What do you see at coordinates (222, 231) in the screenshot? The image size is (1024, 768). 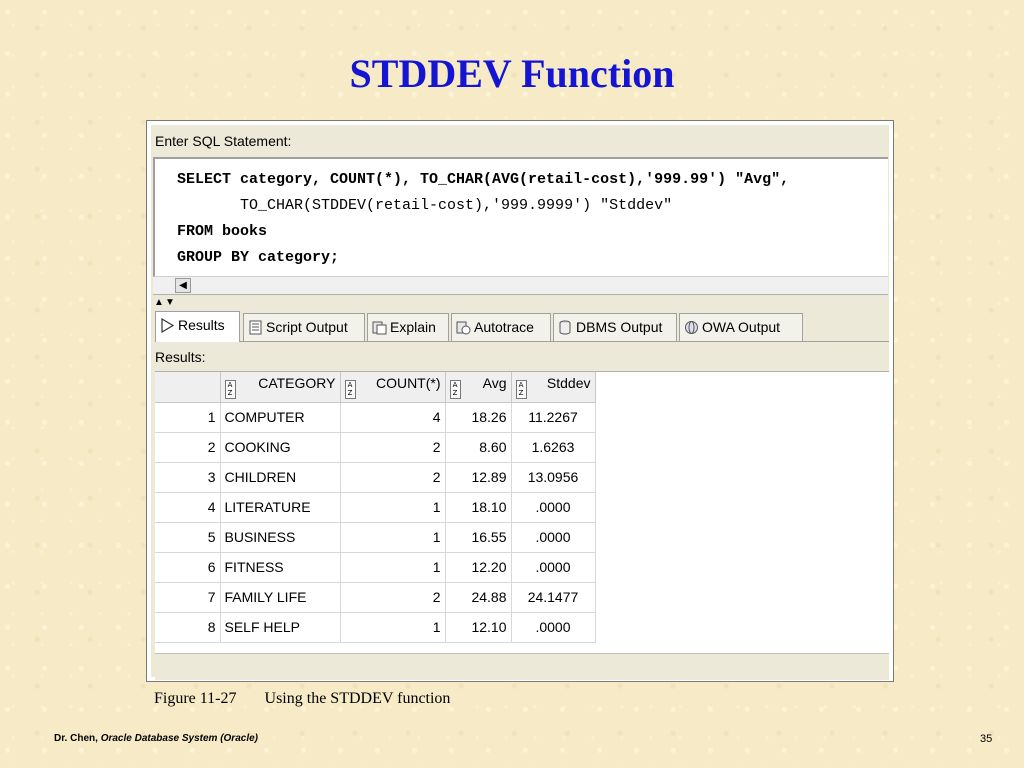 I see `sql-line-3-text: FROM books` at bounding box center [222, 231].